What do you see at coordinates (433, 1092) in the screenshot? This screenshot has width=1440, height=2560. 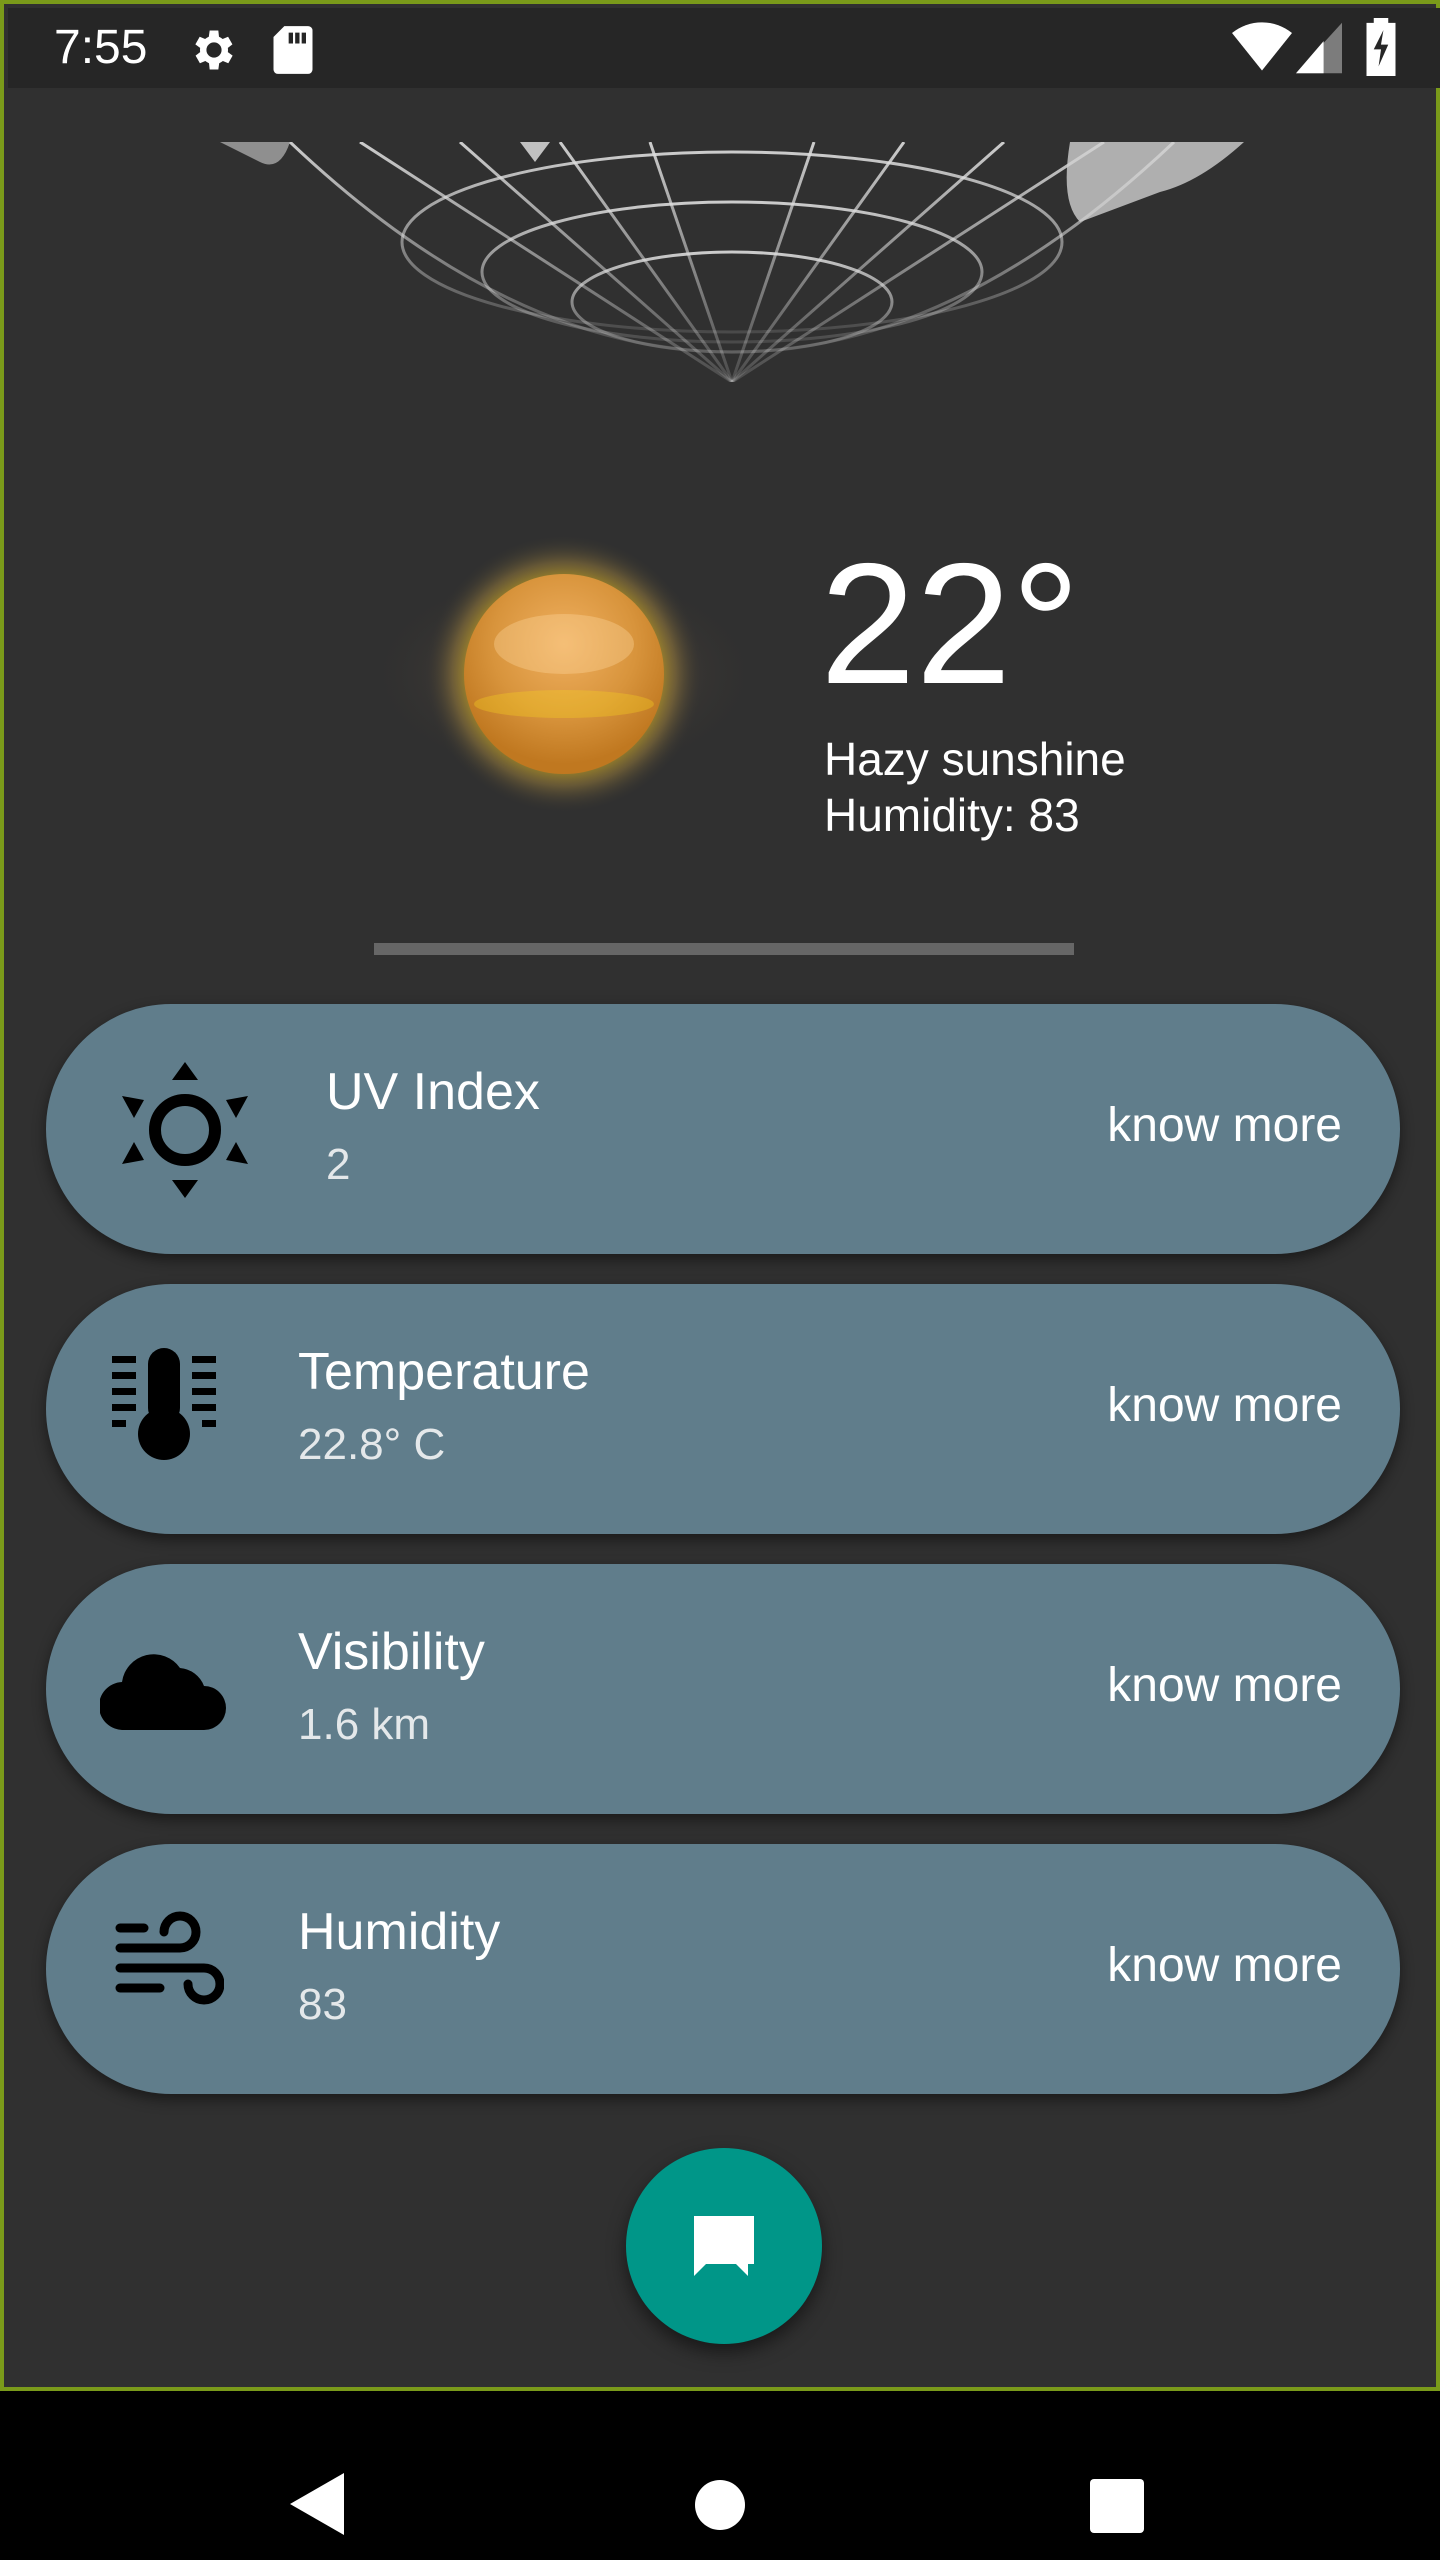 I see `card-title: UV Index` at bounding box center [433, 1092].